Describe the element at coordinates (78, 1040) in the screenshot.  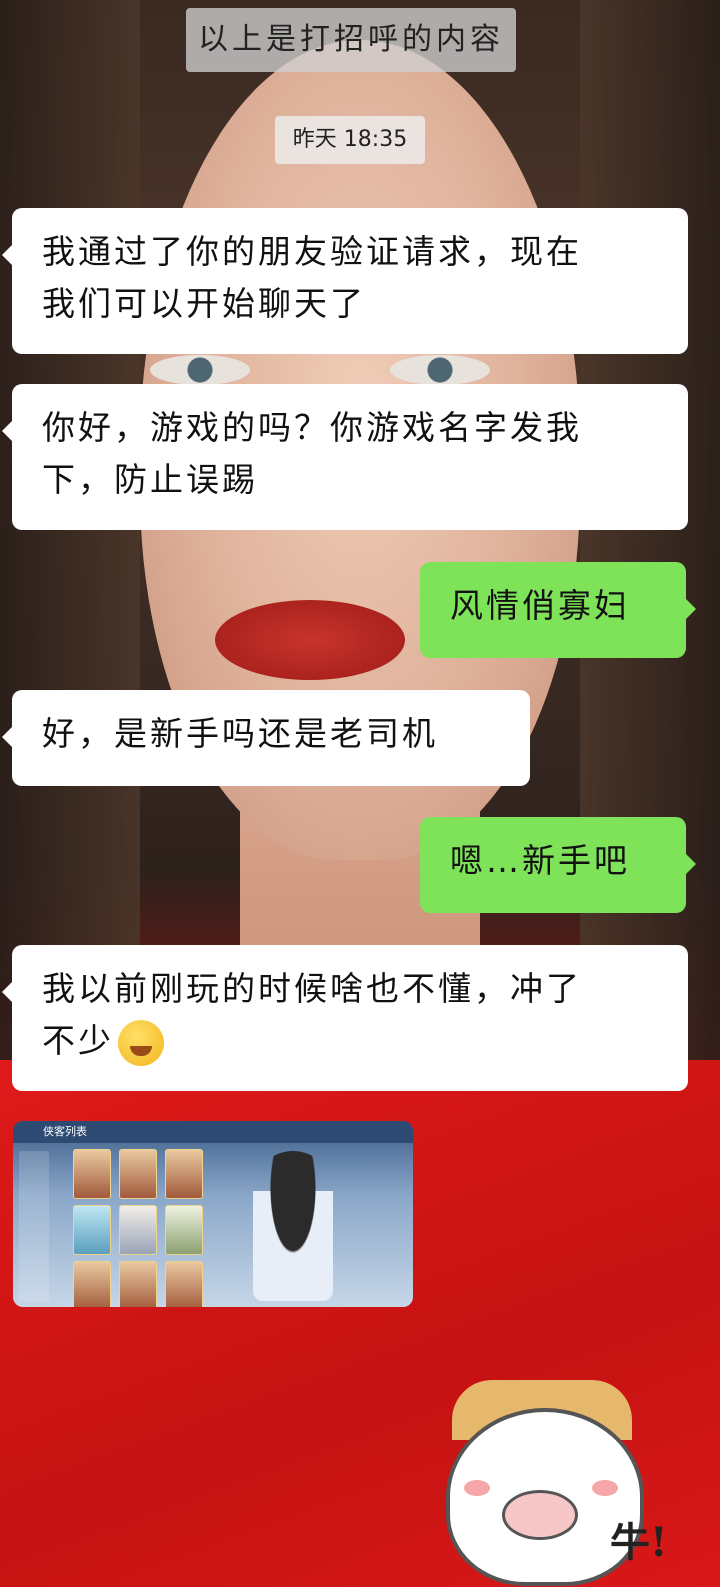
I see `message-text: 不少` at that location.